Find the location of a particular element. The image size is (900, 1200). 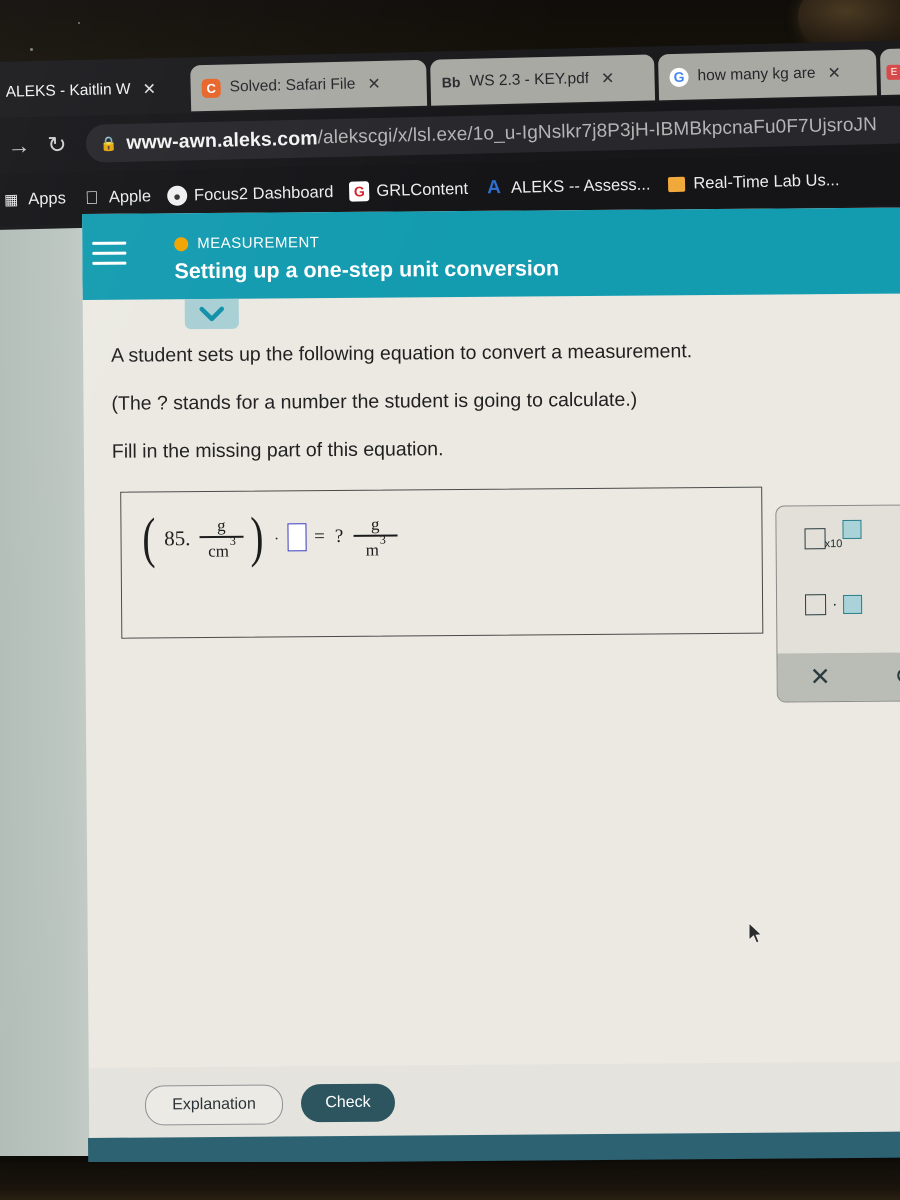

right-numerator: g is located at coordinates (375, 524).